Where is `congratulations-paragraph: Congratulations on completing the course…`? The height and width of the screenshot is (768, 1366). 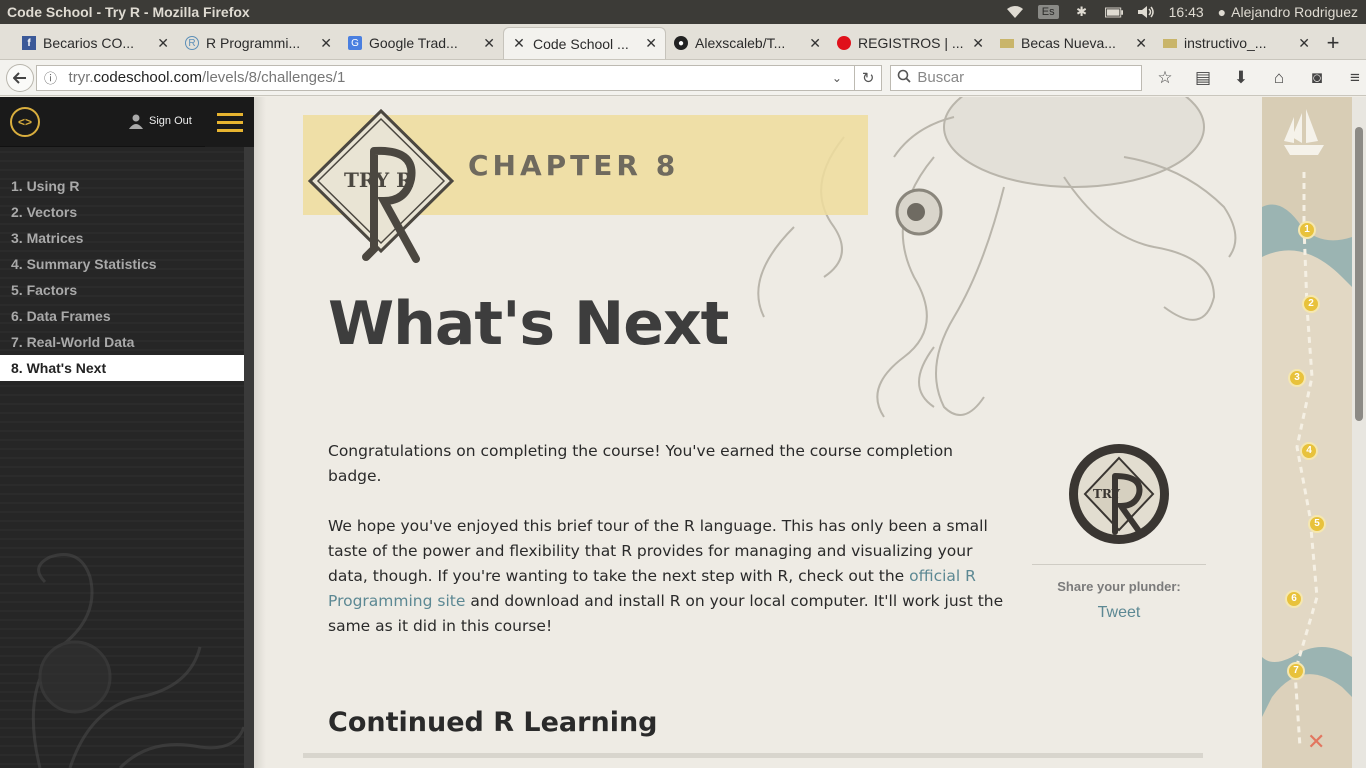
congratulations-paragraph: Congratulations on completing the course… is located at coordinates (641, 463).